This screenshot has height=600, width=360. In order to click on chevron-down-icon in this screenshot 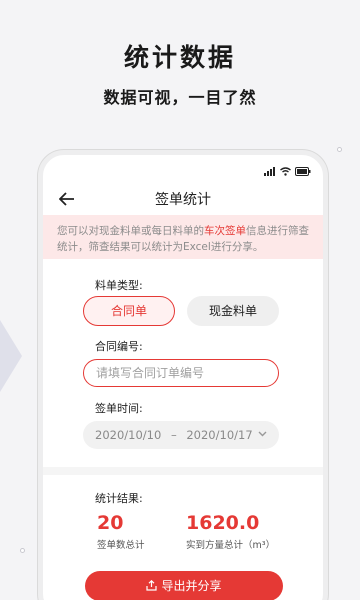, I will do `click(262, 435)`.